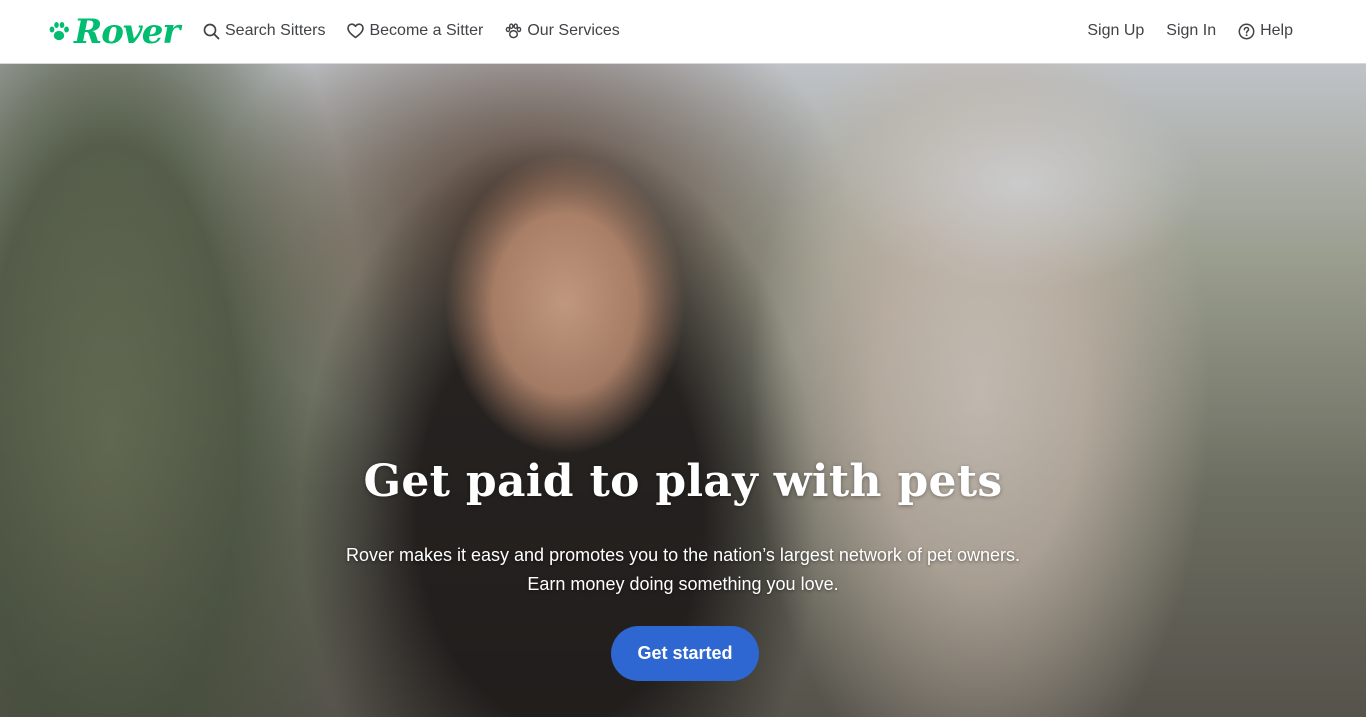 The image size is (1366, 717). Describe the element at coordinates (683, 481) in the screenshot. I see `hero-title: Get paid to play with pets` at that location.